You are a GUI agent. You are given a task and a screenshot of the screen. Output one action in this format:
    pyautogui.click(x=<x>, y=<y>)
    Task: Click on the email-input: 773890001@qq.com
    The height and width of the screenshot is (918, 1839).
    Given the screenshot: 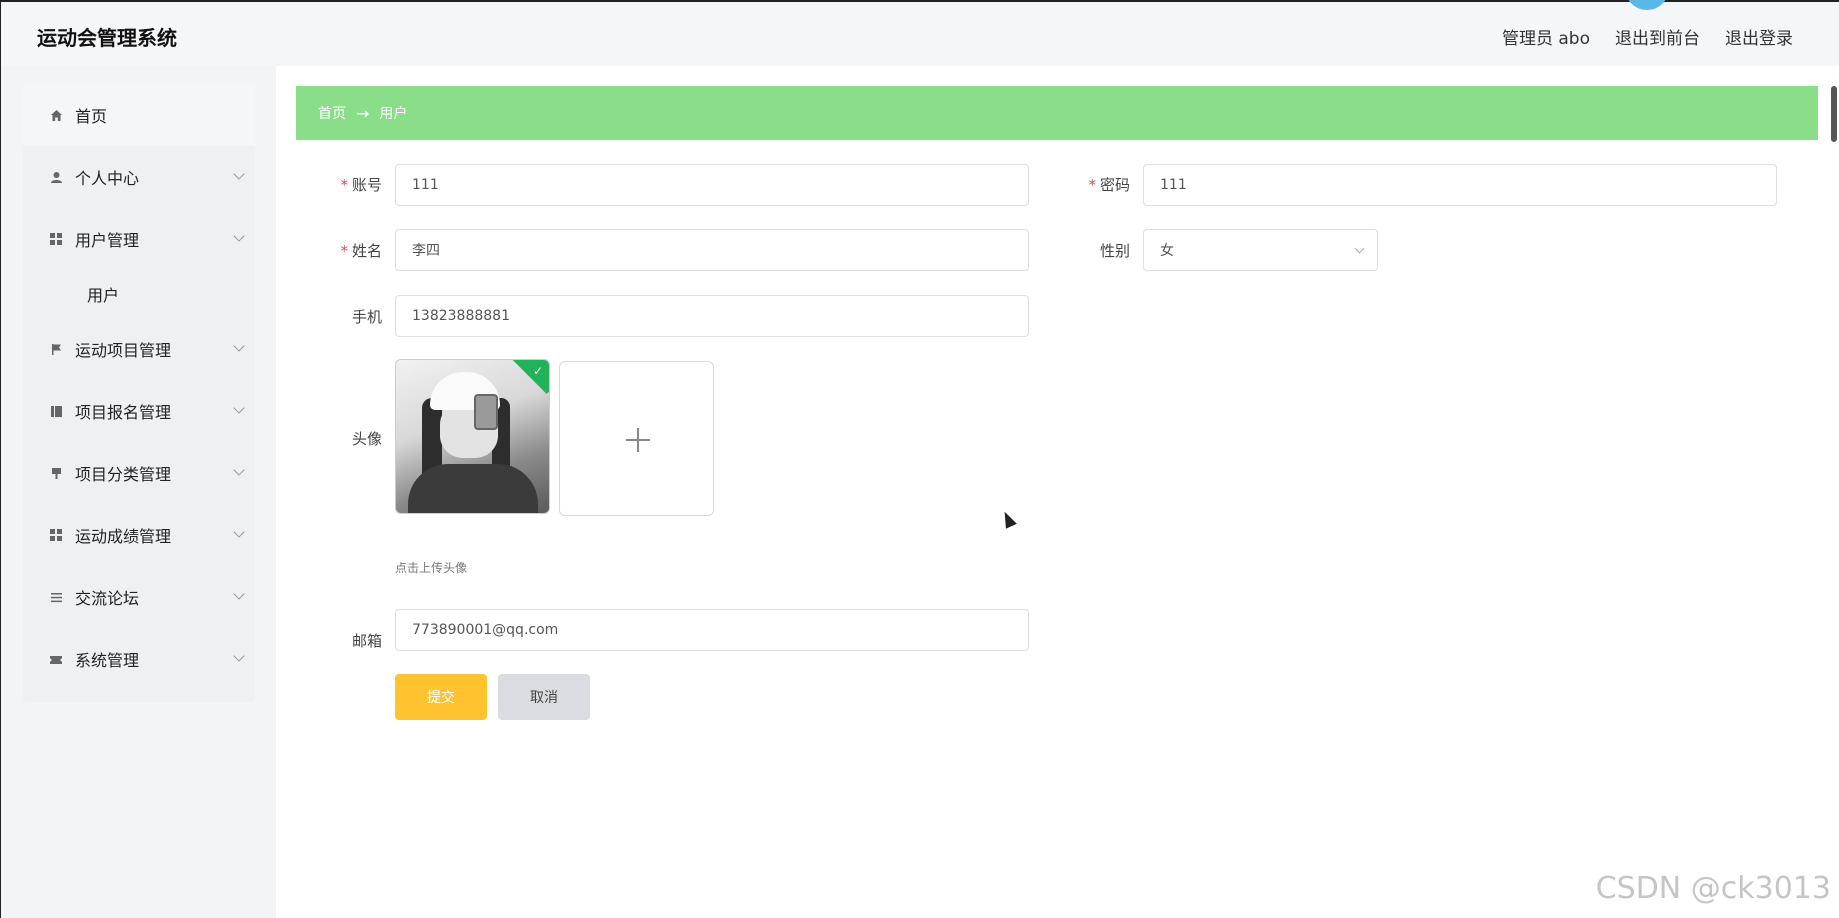 What is the action you would take?
    pyautogui.click(x=712, y=630)
    